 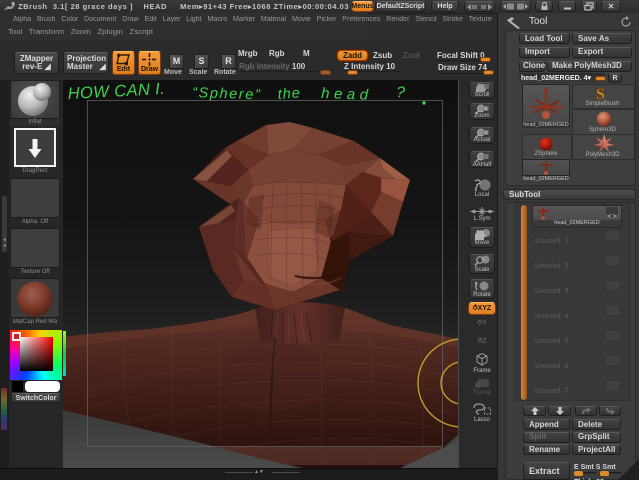 What do you see at coordinates (600, 93) in the screenshot?
I see `svg-text: S` at bounding box center [600, 93].